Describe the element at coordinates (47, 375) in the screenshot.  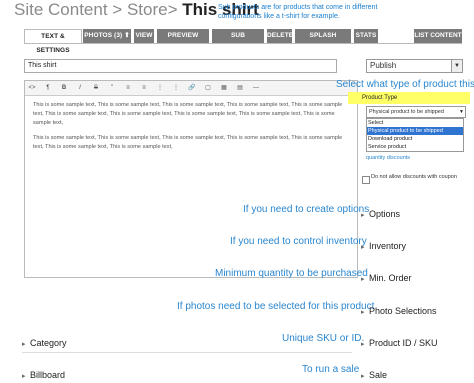
I see `section-billboard-label: Billboard` at that location.